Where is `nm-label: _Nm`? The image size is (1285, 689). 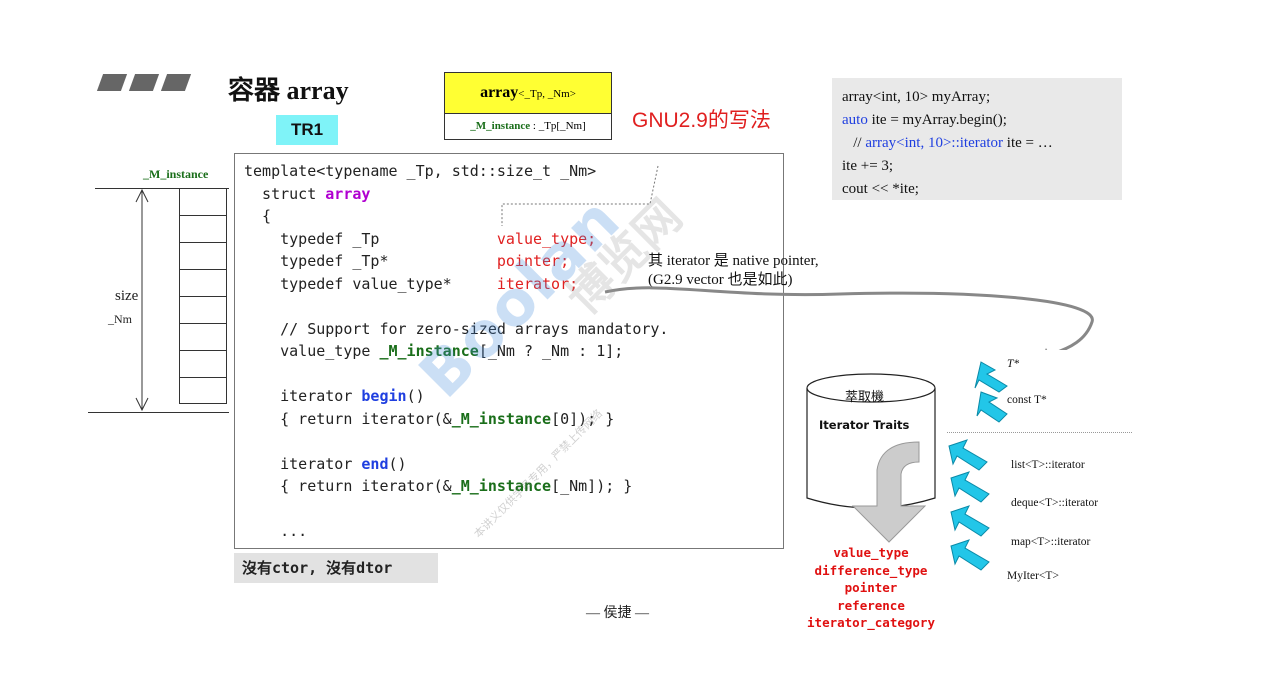
nm-label: _Nm is located at coordinates (120, 319).